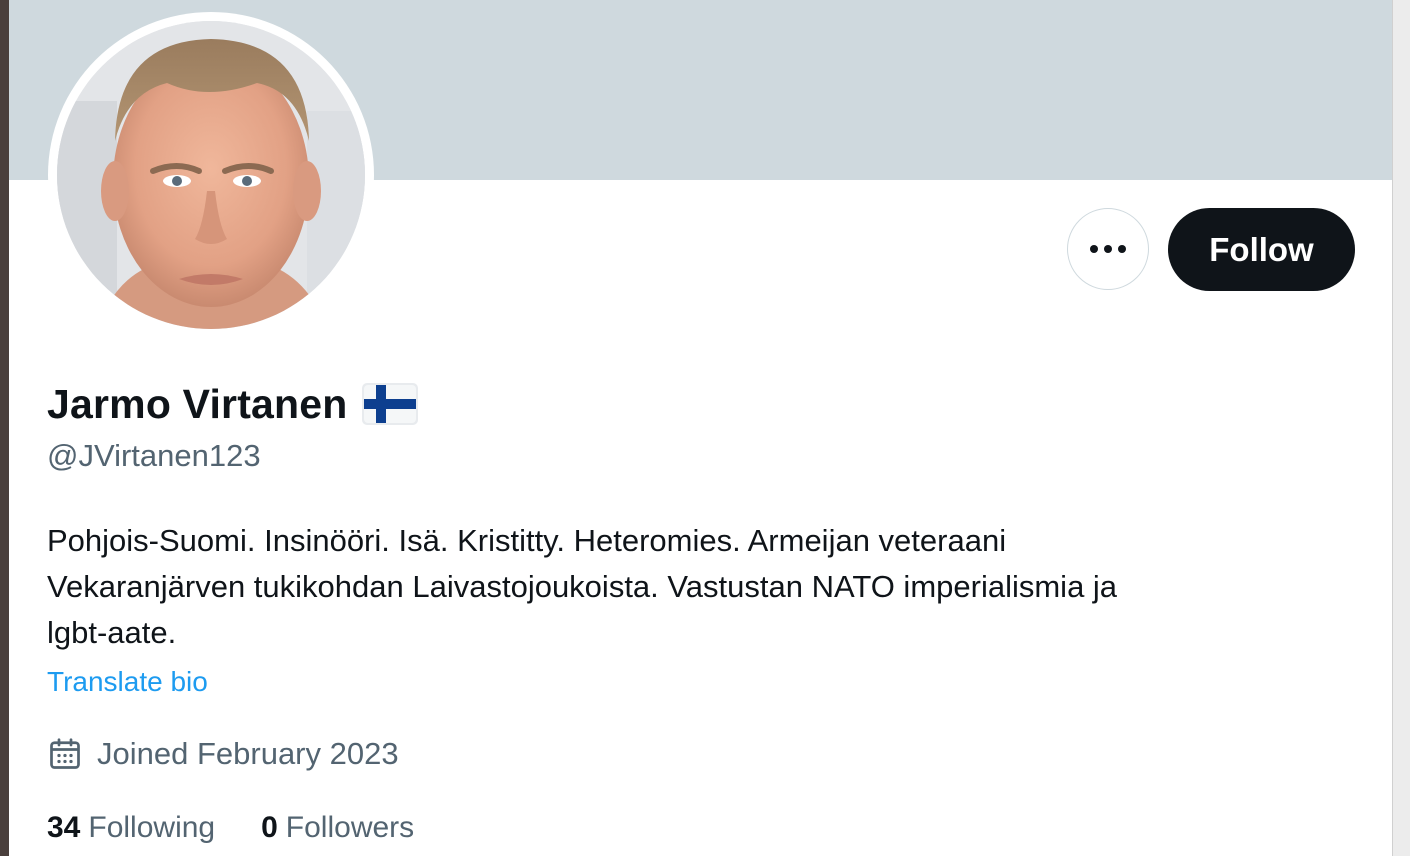 This screenshot has height=856, width=1410. I want to click on translate-bio-link: Translate bio, so click(127, 682).